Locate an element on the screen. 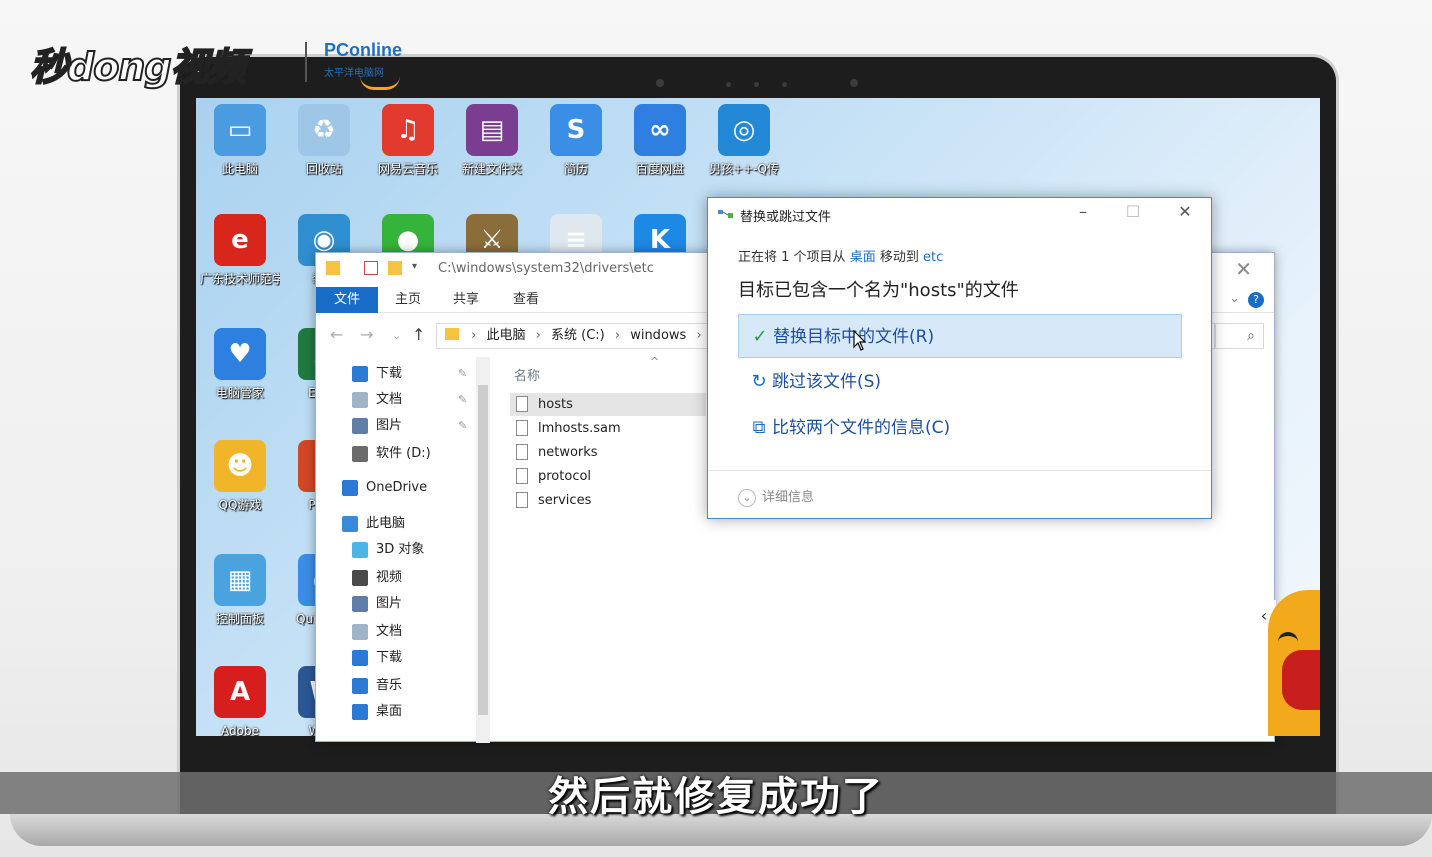  desktop-shortcut: A Adobe is located at coordinates (240, 701).